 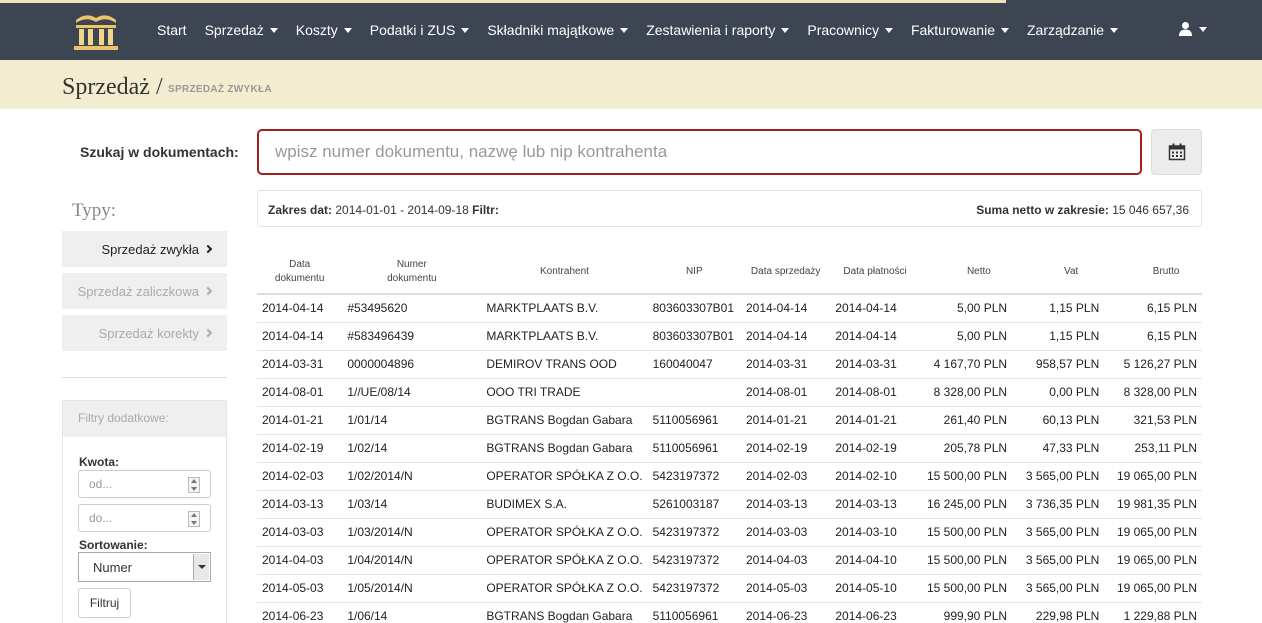 What do you see at coordinates (1058, 335) in the screenshot?
I see `table-cell: 1,15 PLN` at bounding box center [1058, 335].